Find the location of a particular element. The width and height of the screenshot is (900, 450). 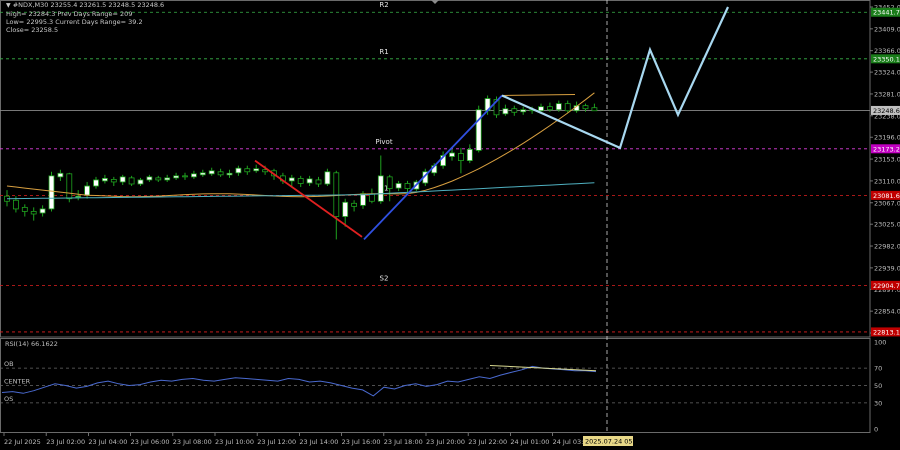

s2-level-label: S2 is located at coordinates (384, 278).